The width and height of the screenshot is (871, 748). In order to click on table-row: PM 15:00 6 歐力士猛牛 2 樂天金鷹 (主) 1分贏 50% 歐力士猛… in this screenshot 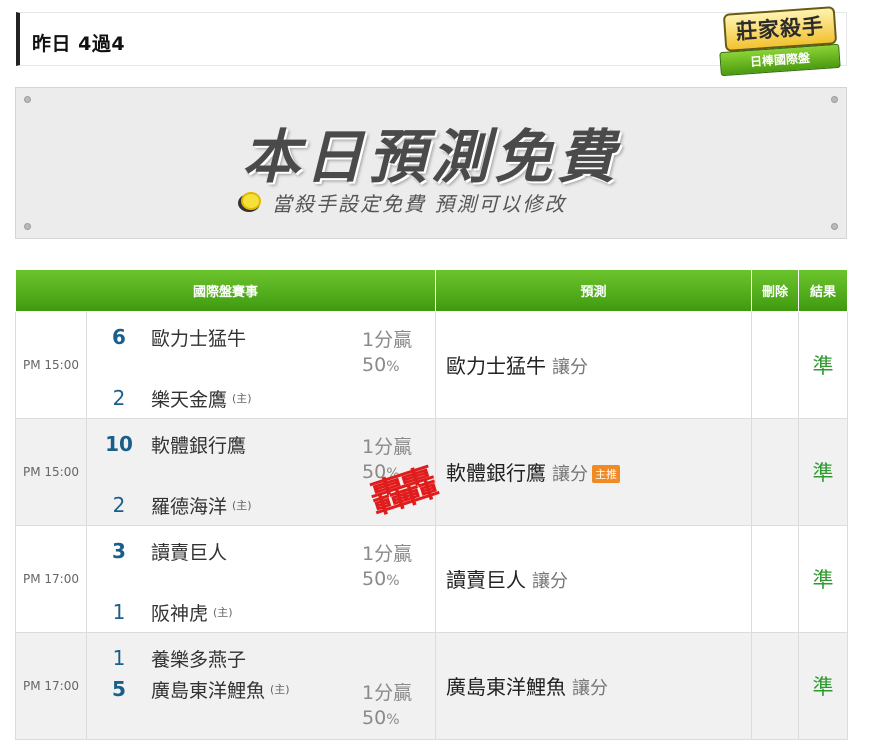, I will do `click(432, 364)`.